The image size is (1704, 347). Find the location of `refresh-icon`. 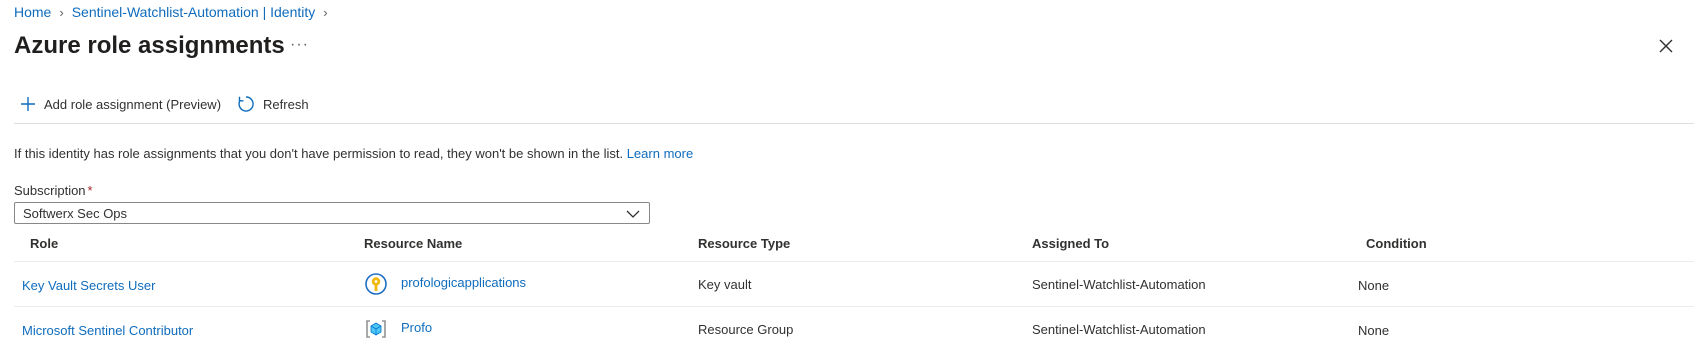

refresh-icon is located at coordinates (246, 104).